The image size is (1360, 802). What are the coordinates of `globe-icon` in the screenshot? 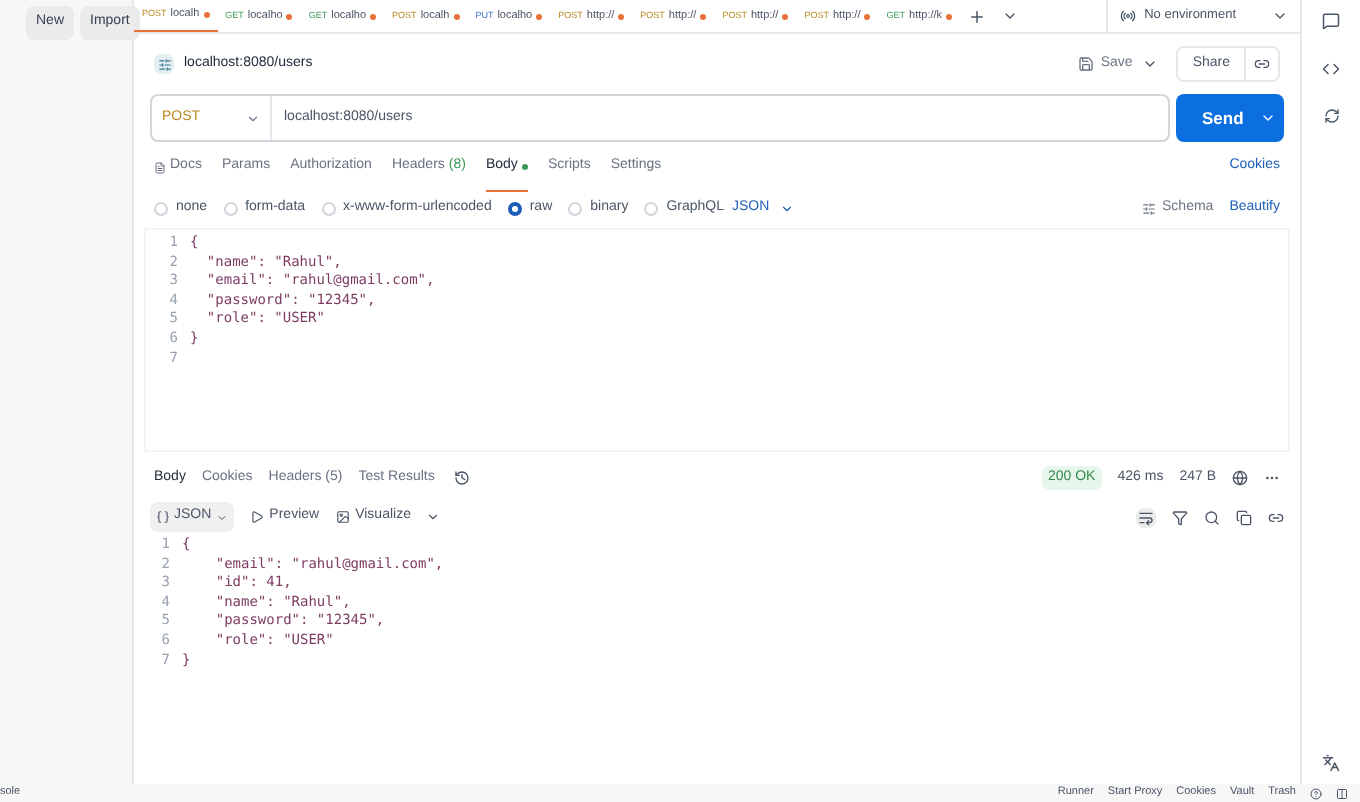 It's located at (1240, 478).